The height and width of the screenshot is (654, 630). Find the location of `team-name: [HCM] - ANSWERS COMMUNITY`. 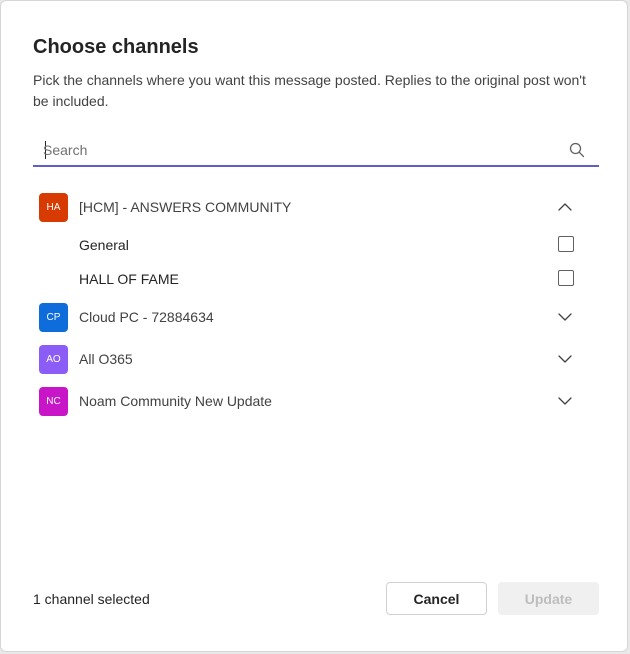

team-name: [HCM] - ANSWERS COMMUNITY is located at coordinates (185, 207).